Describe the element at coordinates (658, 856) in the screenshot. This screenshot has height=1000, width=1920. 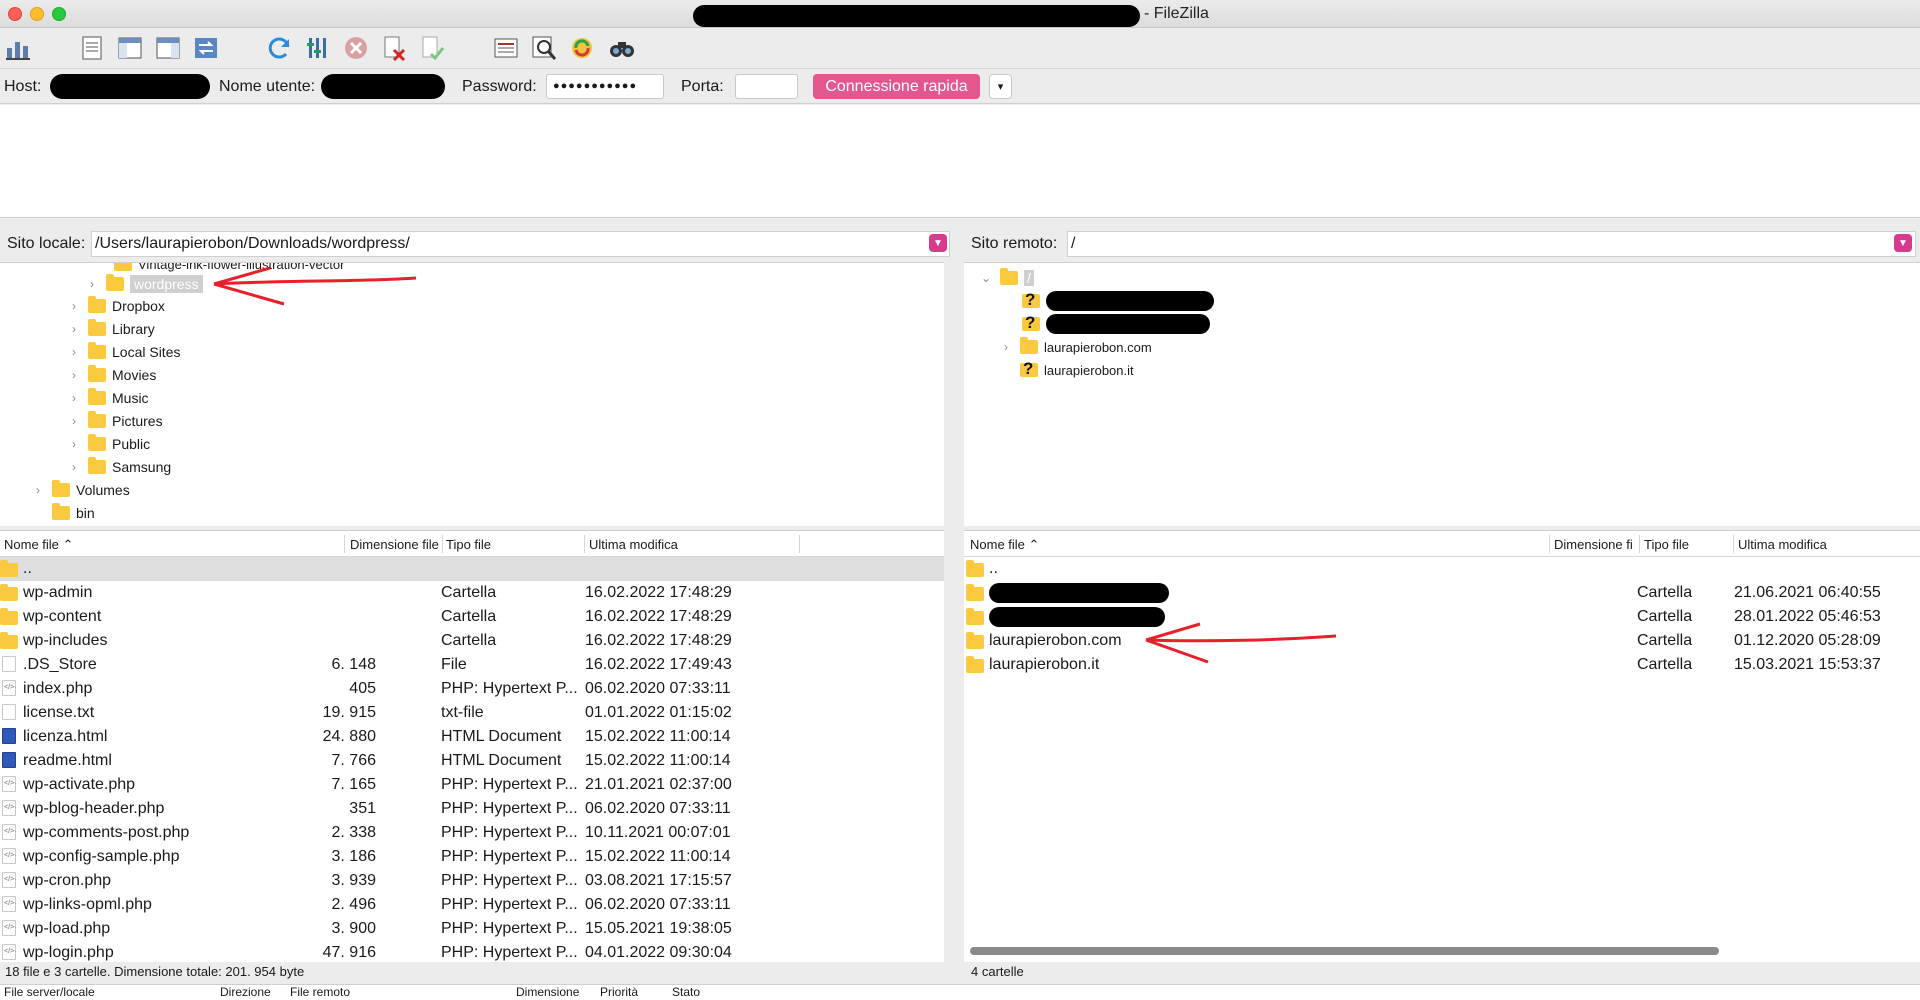
I see `file-modified: 15.02.2022 11:00:14` at that location.